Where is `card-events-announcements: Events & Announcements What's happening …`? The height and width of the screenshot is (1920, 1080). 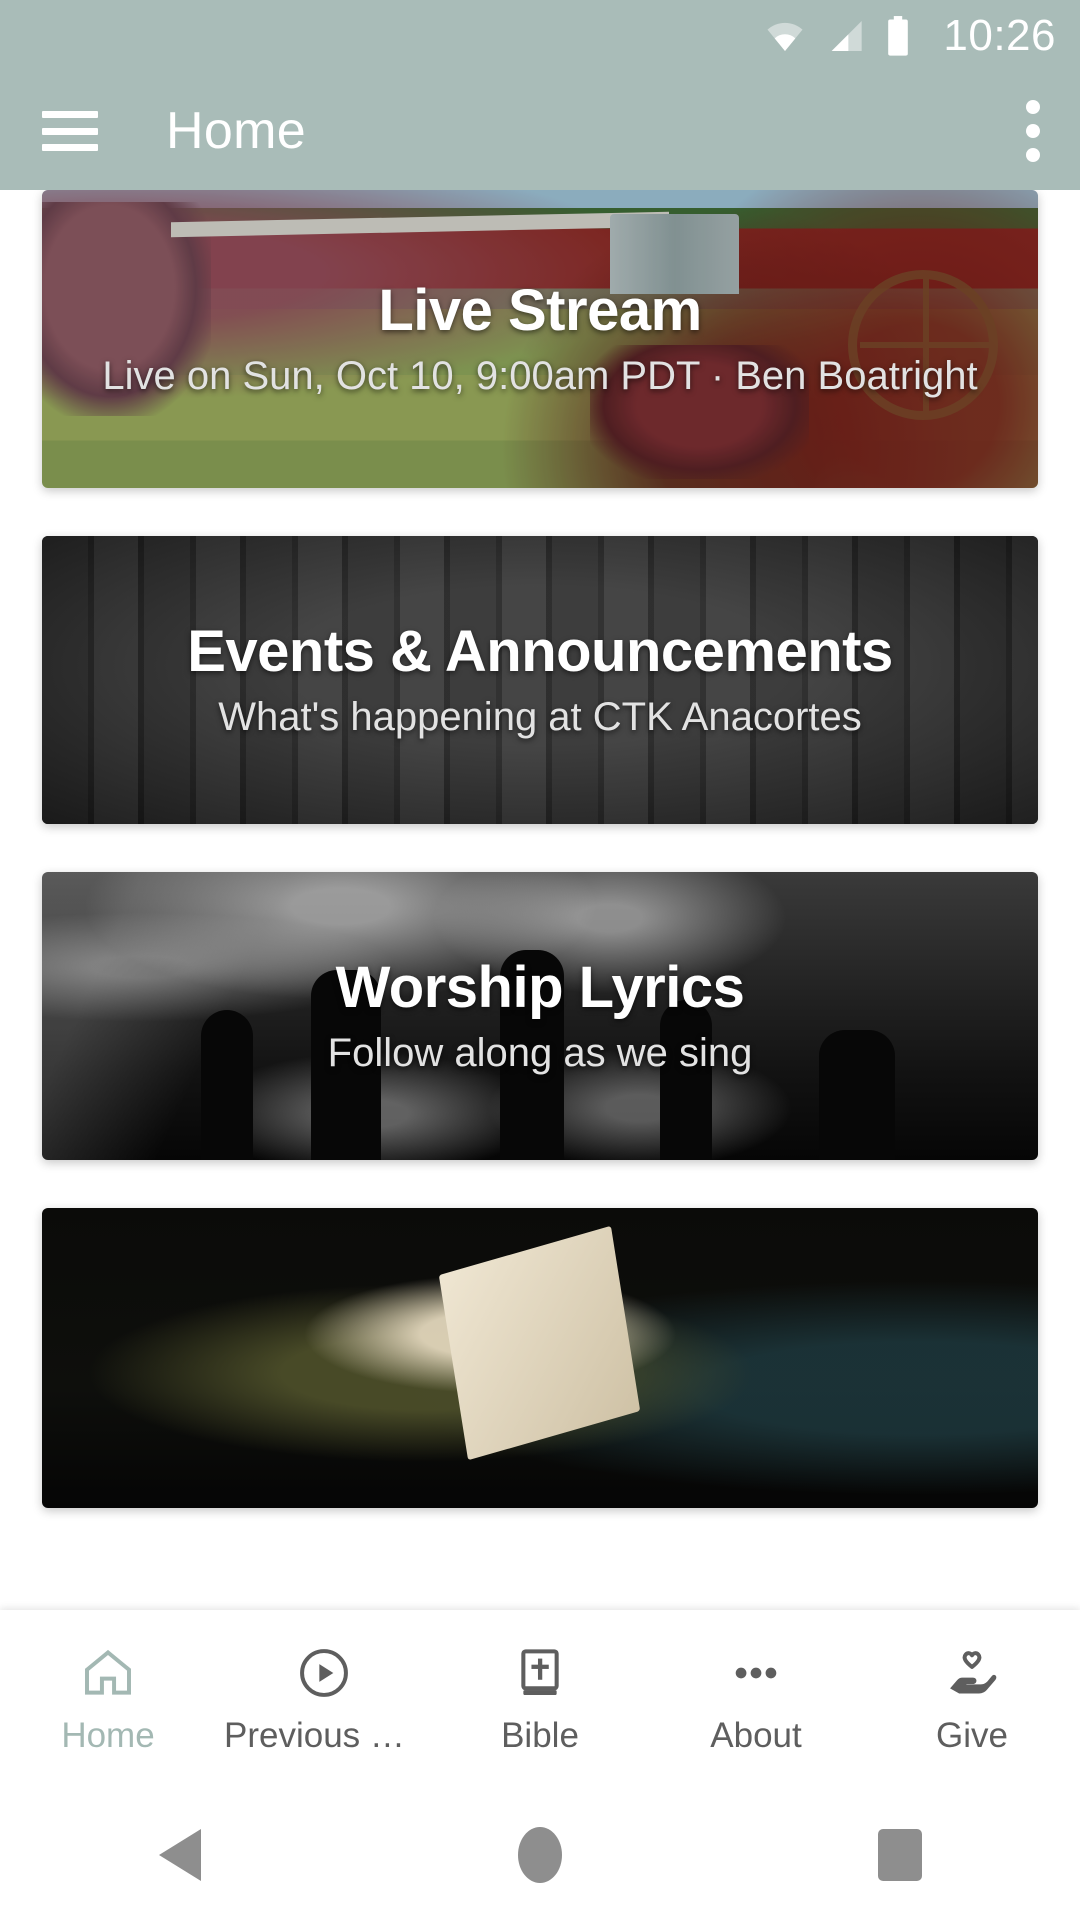
card-events-announcements: Events & Announcements What's happening … is located at coordinates (540, 680).